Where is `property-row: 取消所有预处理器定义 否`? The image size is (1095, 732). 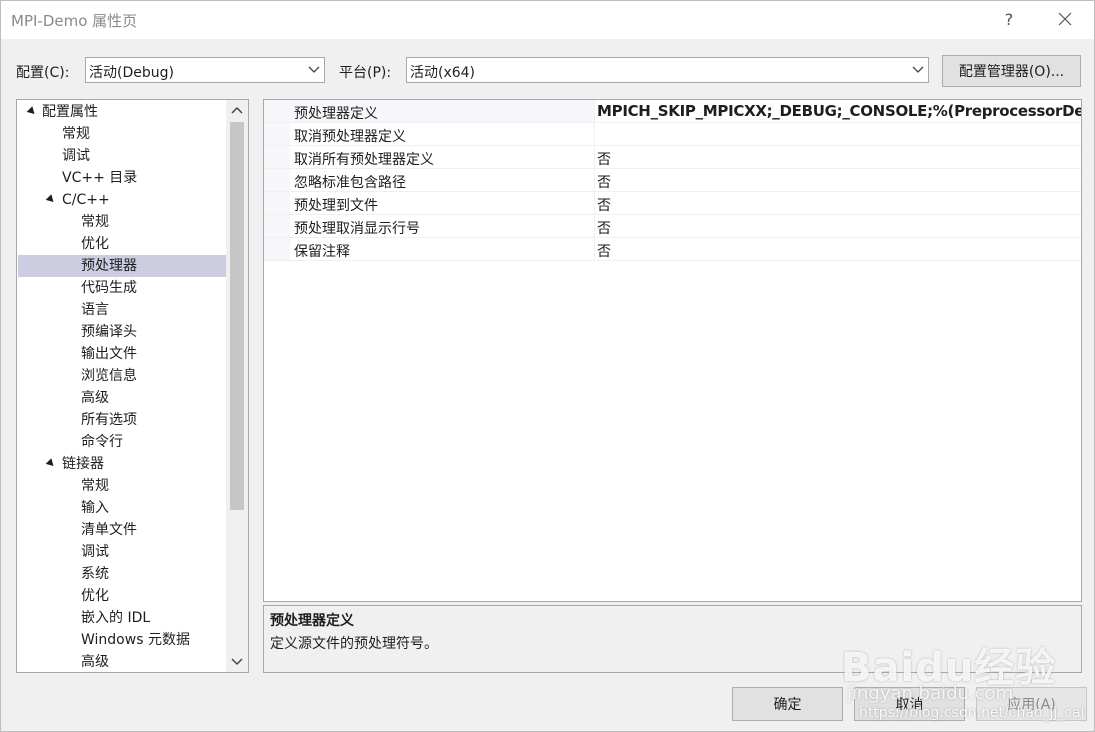
property-row: 取消所有预处理器定义 否 is located at coordinates (672, 157).